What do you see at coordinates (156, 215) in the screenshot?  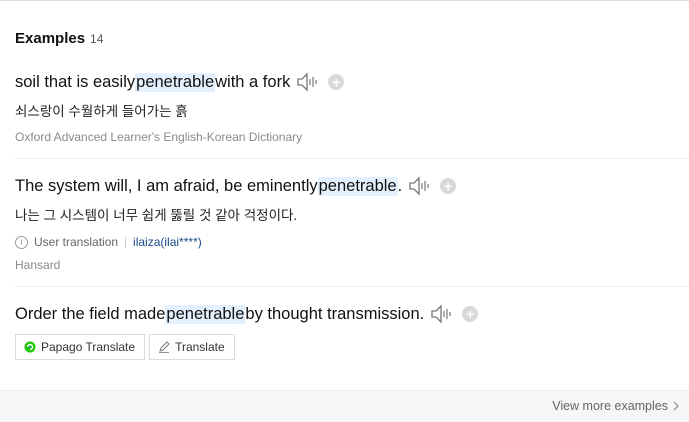 I see `example-translation: 나는 그 시스템이 너무 쉽게 뚫릴 것 같아 걱정이다.` at bounding box center [156, 215].